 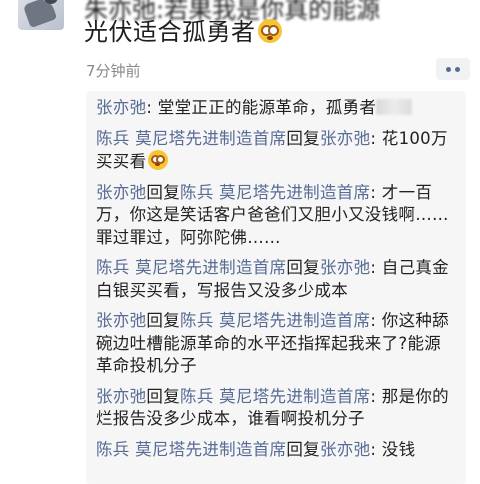 What do you see at coordinates (113, 71) in the screenshot?
I see `post-timestamp: 7分钟前` at bounding box center [113, 71].